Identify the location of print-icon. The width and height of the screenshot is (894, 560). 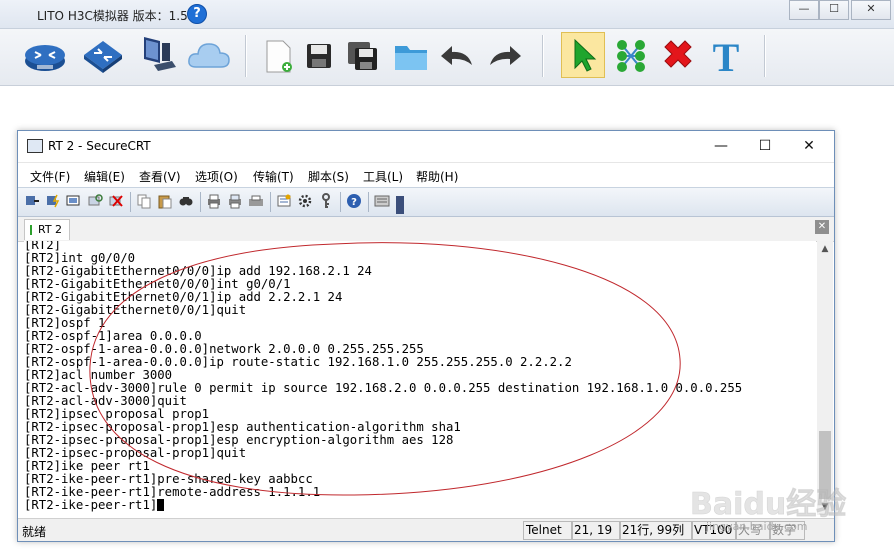
(214, 201).